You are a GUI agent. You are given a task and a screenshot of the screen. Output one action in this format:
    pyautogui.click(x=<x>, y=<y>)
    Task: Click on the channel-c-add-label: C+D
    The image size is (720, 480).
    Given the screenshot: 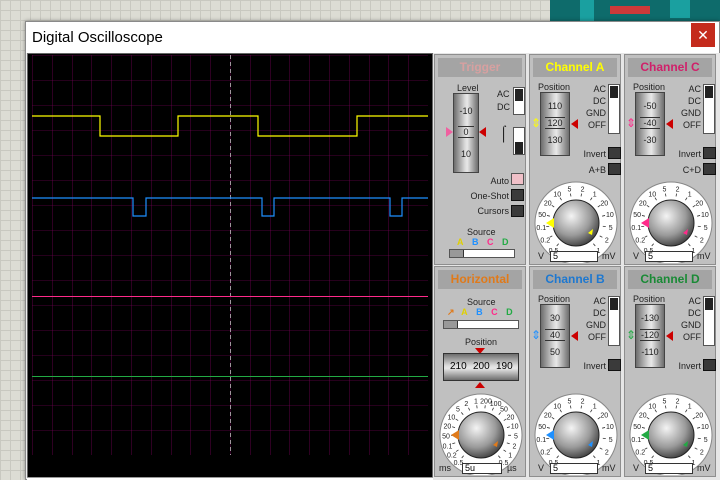 What is the action you would take?
    pyautogui.click(x=691, y=170)
    